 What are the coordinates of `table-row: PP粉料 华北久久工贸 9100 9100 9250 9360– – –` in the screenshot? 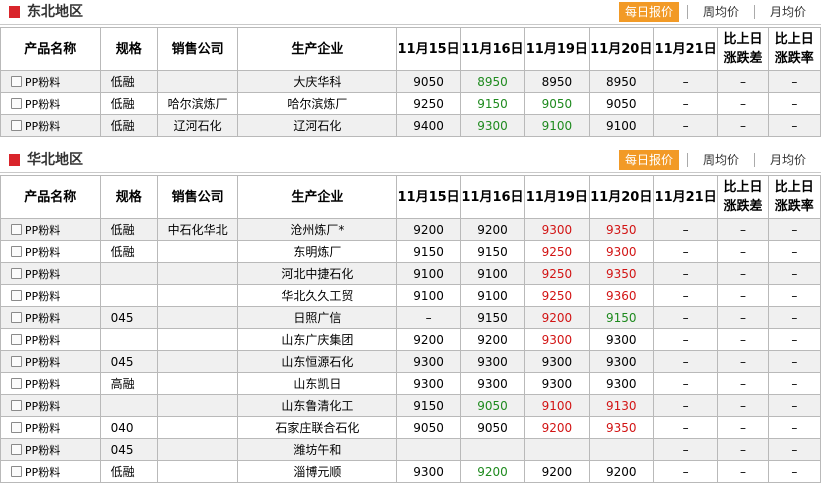 It's located at (411, 295).